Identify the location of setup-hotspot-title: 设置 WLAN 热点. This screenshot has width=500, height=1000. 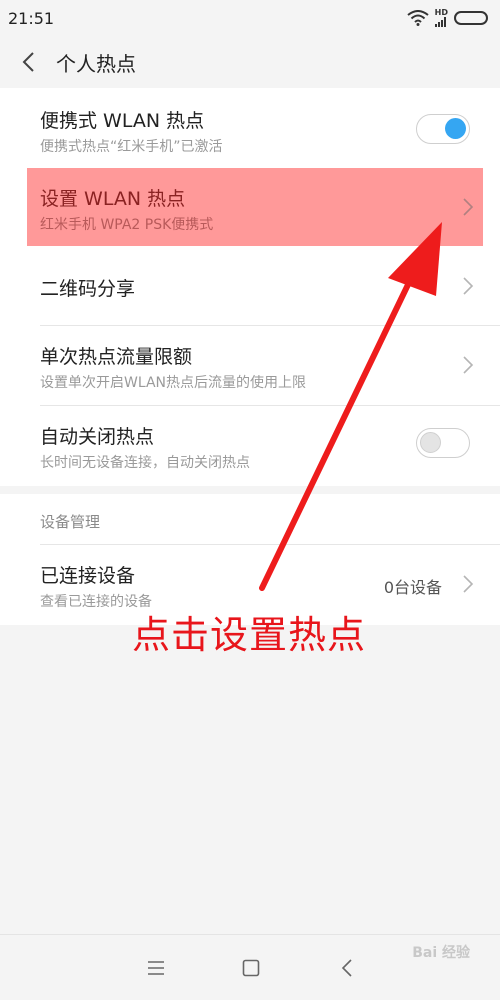
(113, 199).